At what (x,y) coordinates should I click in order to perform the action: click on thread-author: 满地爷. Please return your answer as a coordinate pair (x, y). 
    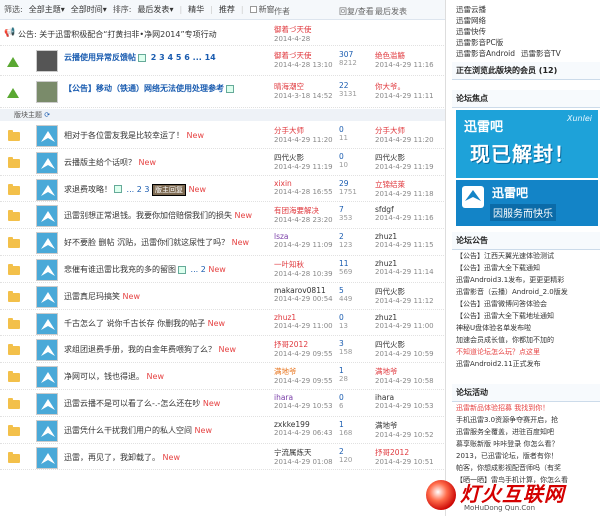
    Looking at the image, I should click on (305, 371).